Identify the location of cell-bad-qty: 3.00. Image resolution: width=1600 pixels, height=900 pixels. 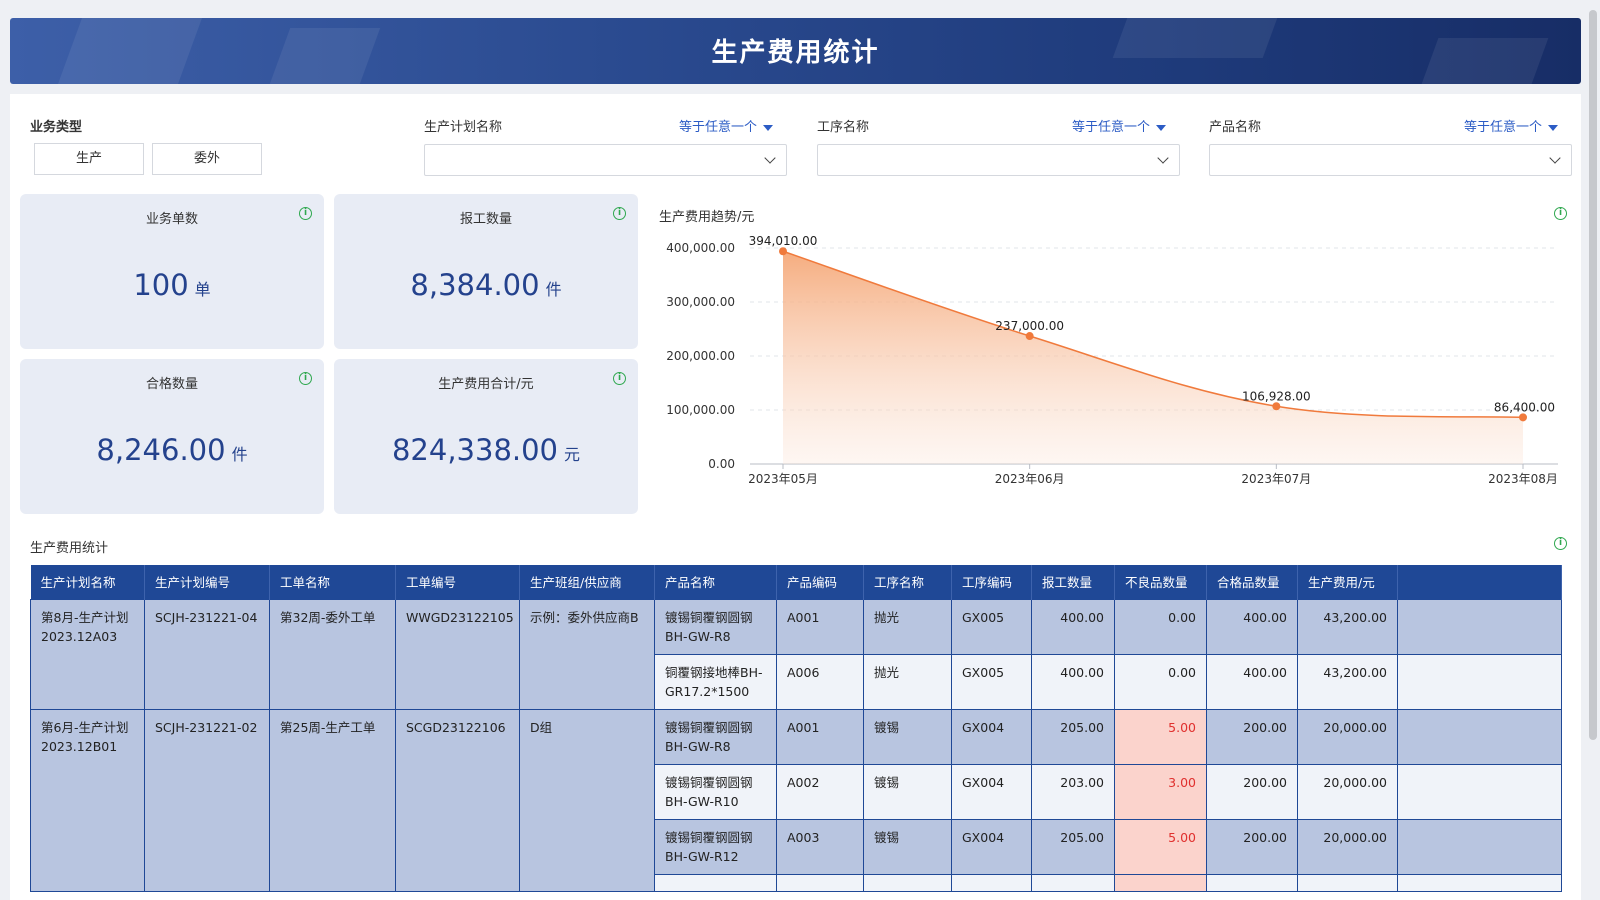
(1160, 791).